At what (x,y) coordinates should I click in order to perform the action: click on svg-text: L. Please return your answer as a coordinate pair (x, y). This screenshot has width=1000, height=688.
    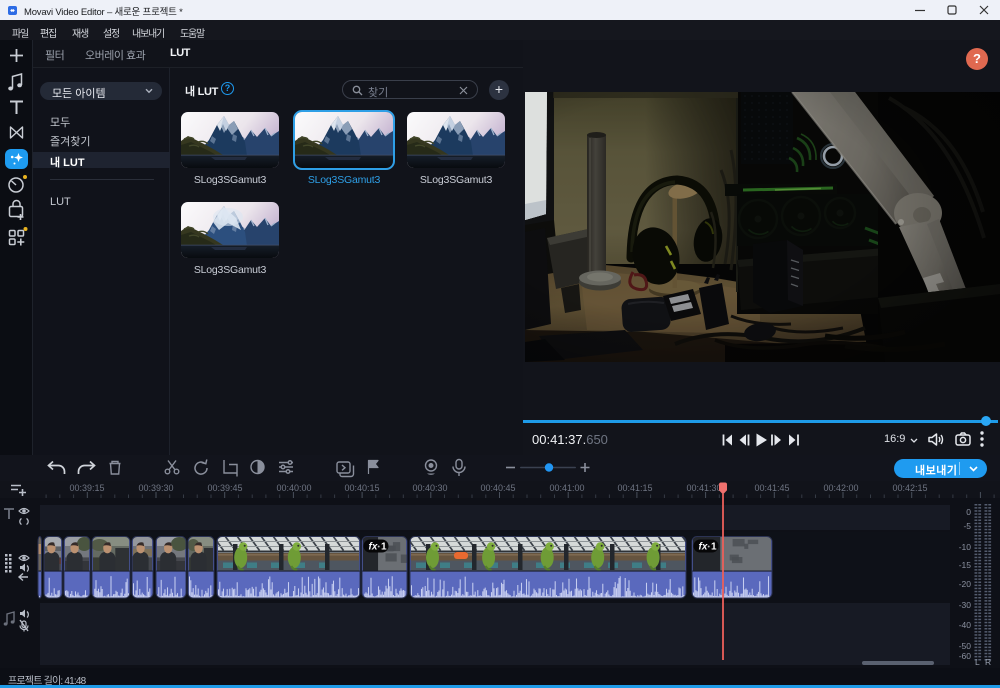
    Looking at the image, I should click on (977, 662).